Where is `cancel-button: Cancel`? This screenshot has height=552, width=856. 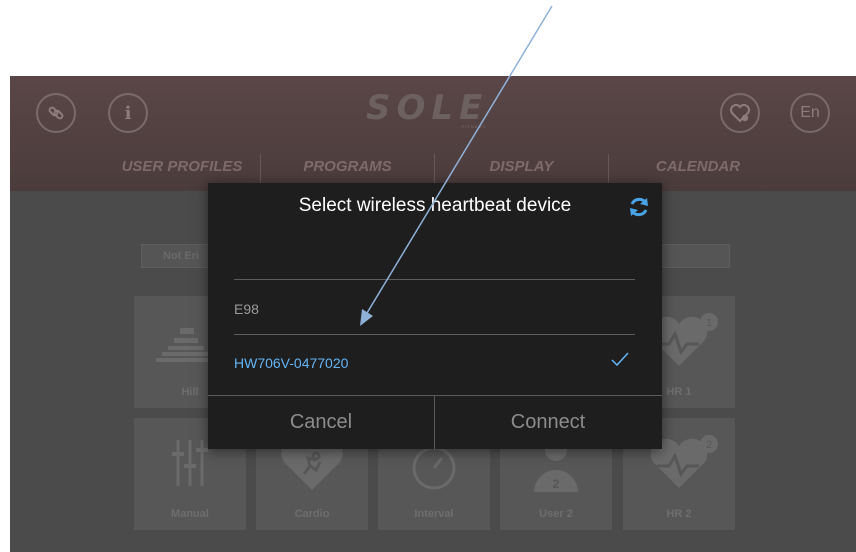 cancel-button: Cancel is located at coordinates (321, 422).